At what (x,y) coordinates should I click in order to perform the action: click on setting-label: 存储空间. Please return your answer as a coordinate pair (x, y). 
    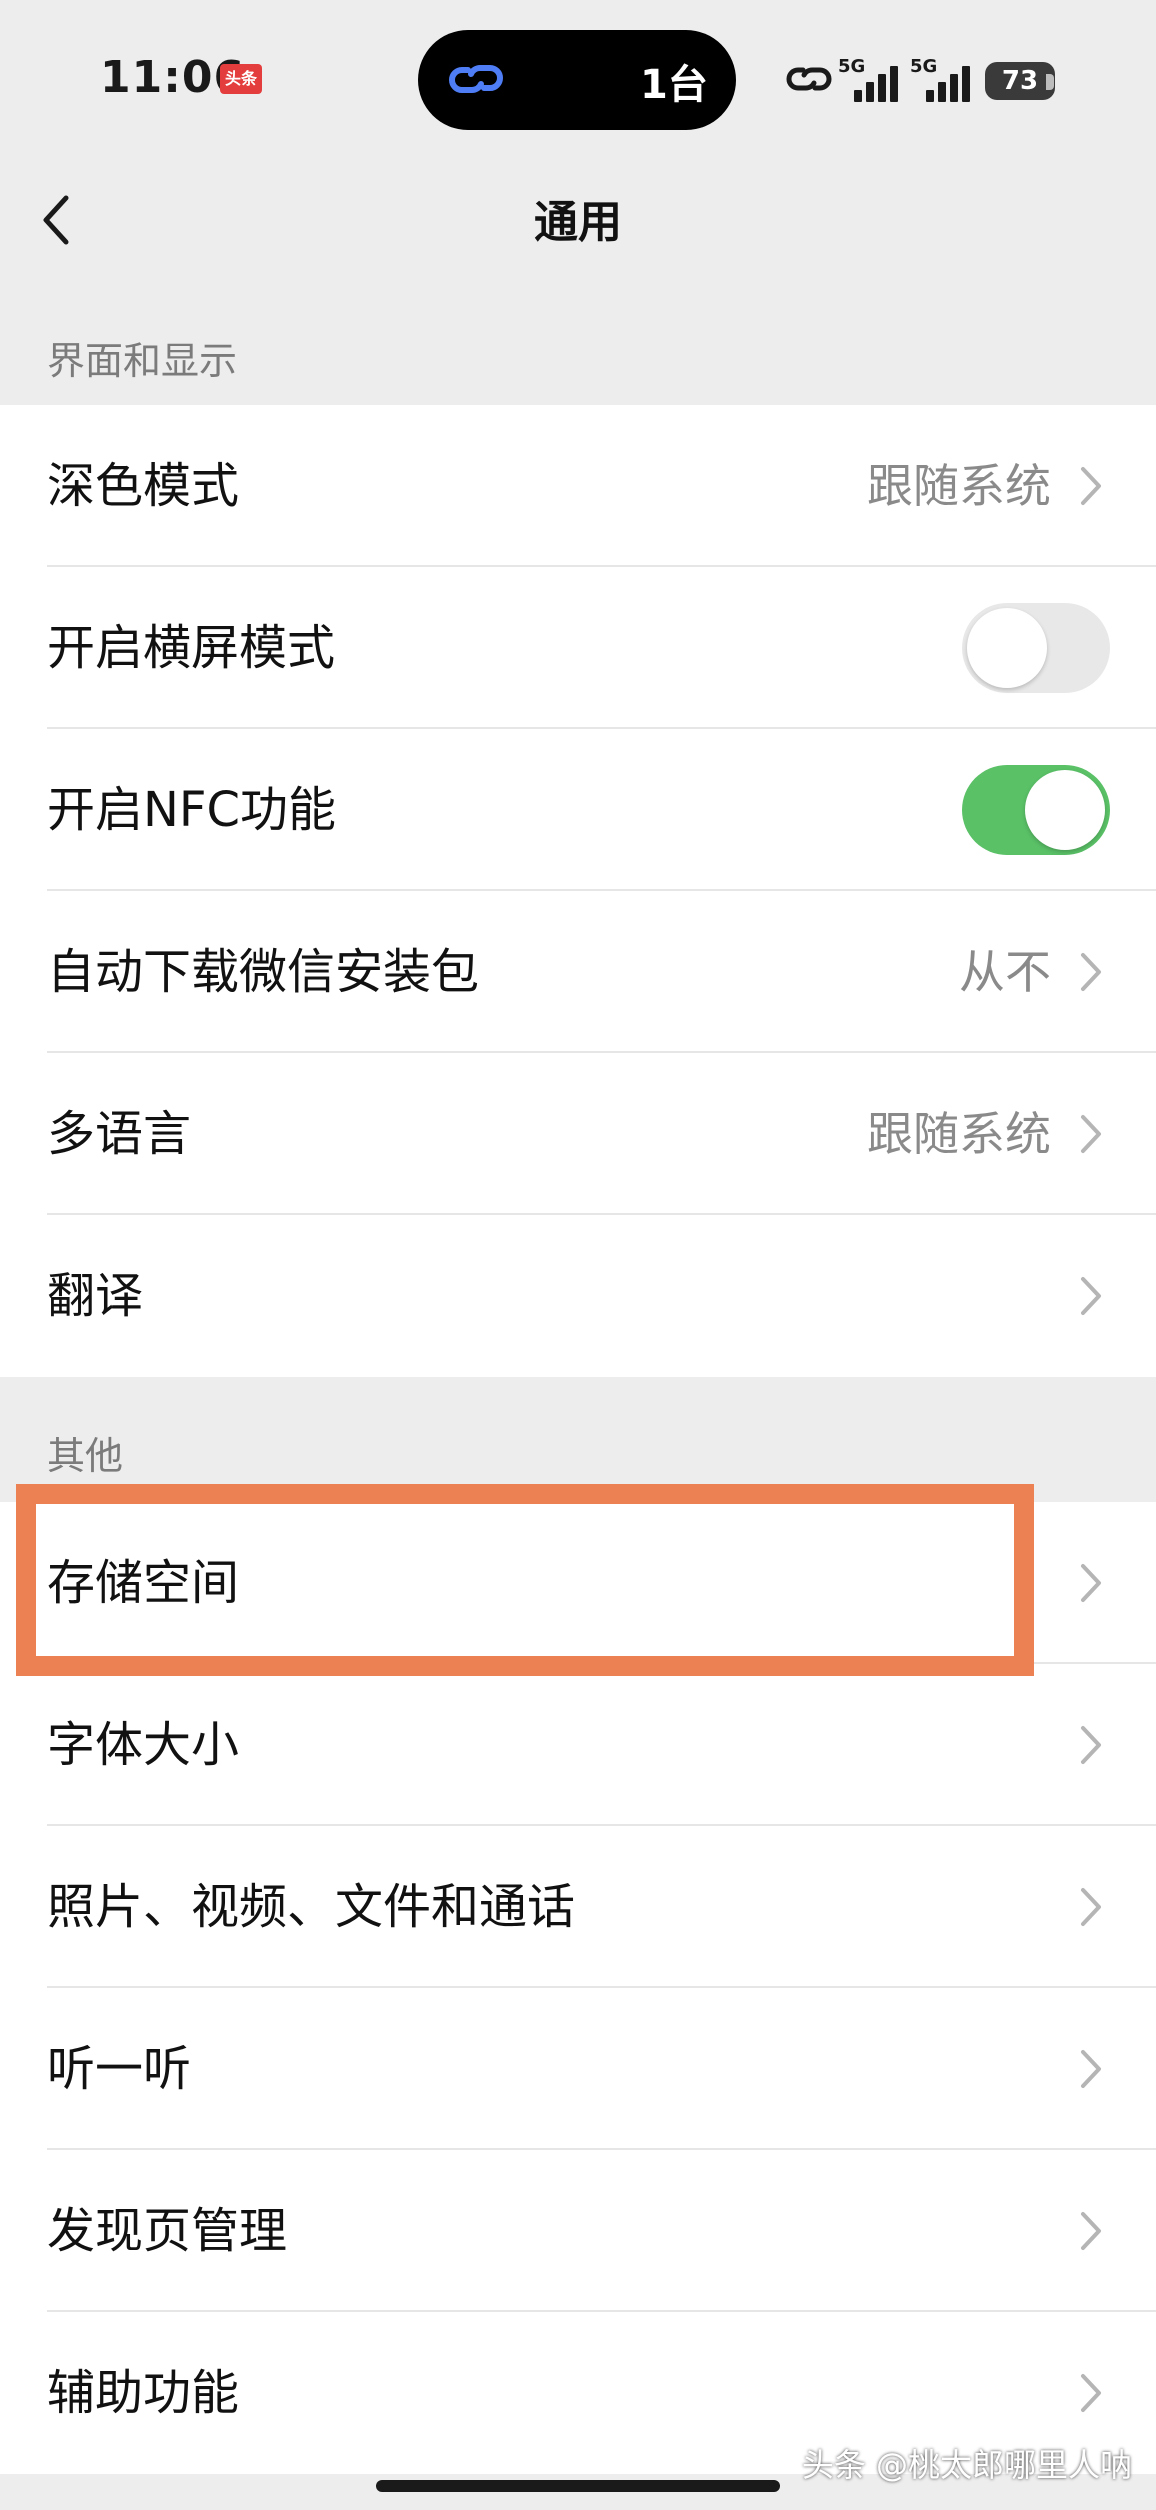
    Looking at the image, I should click on (143, 1583).